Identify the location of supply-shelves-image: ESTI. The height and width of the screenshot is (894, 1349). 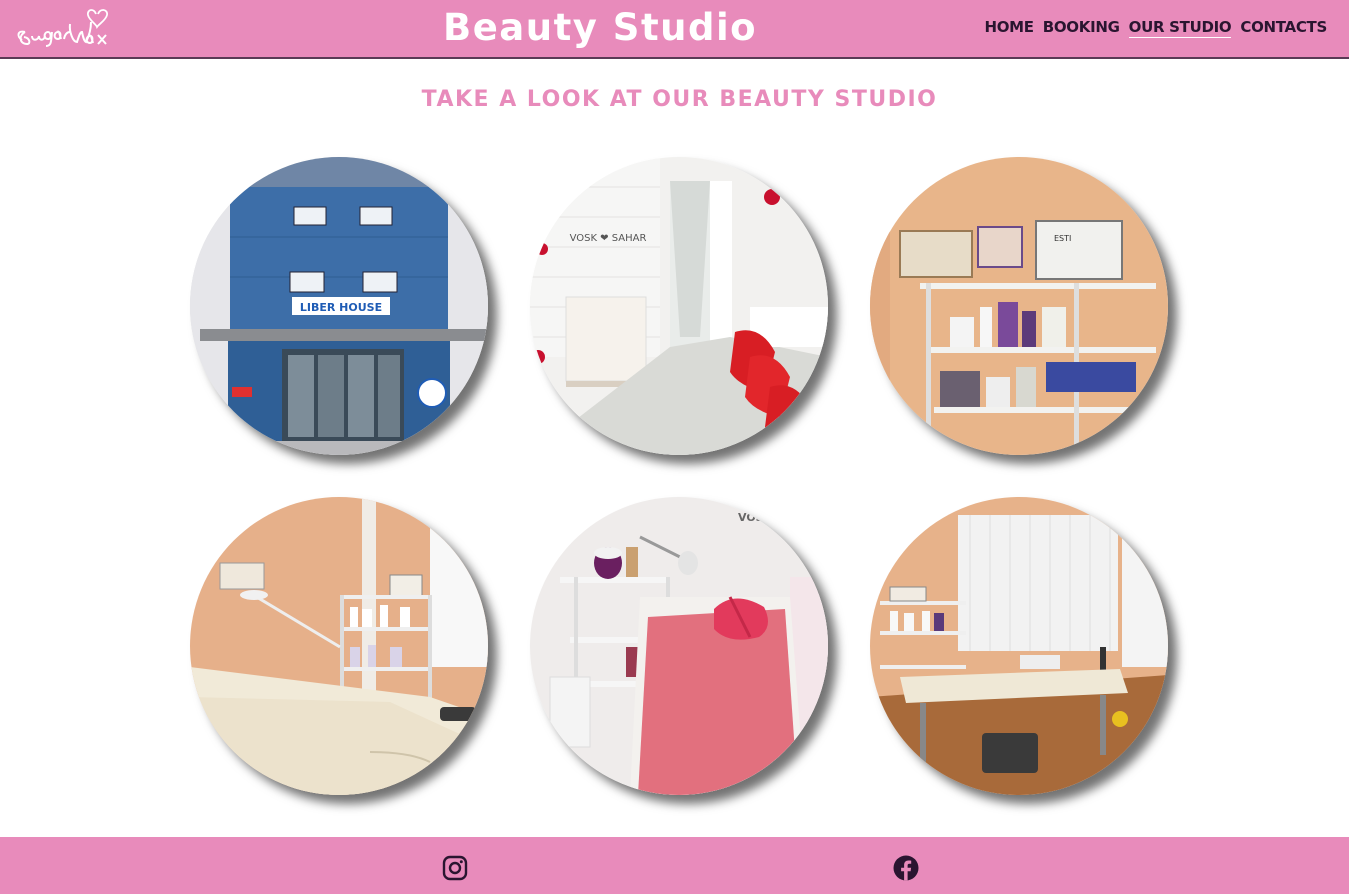
(1019, 306).